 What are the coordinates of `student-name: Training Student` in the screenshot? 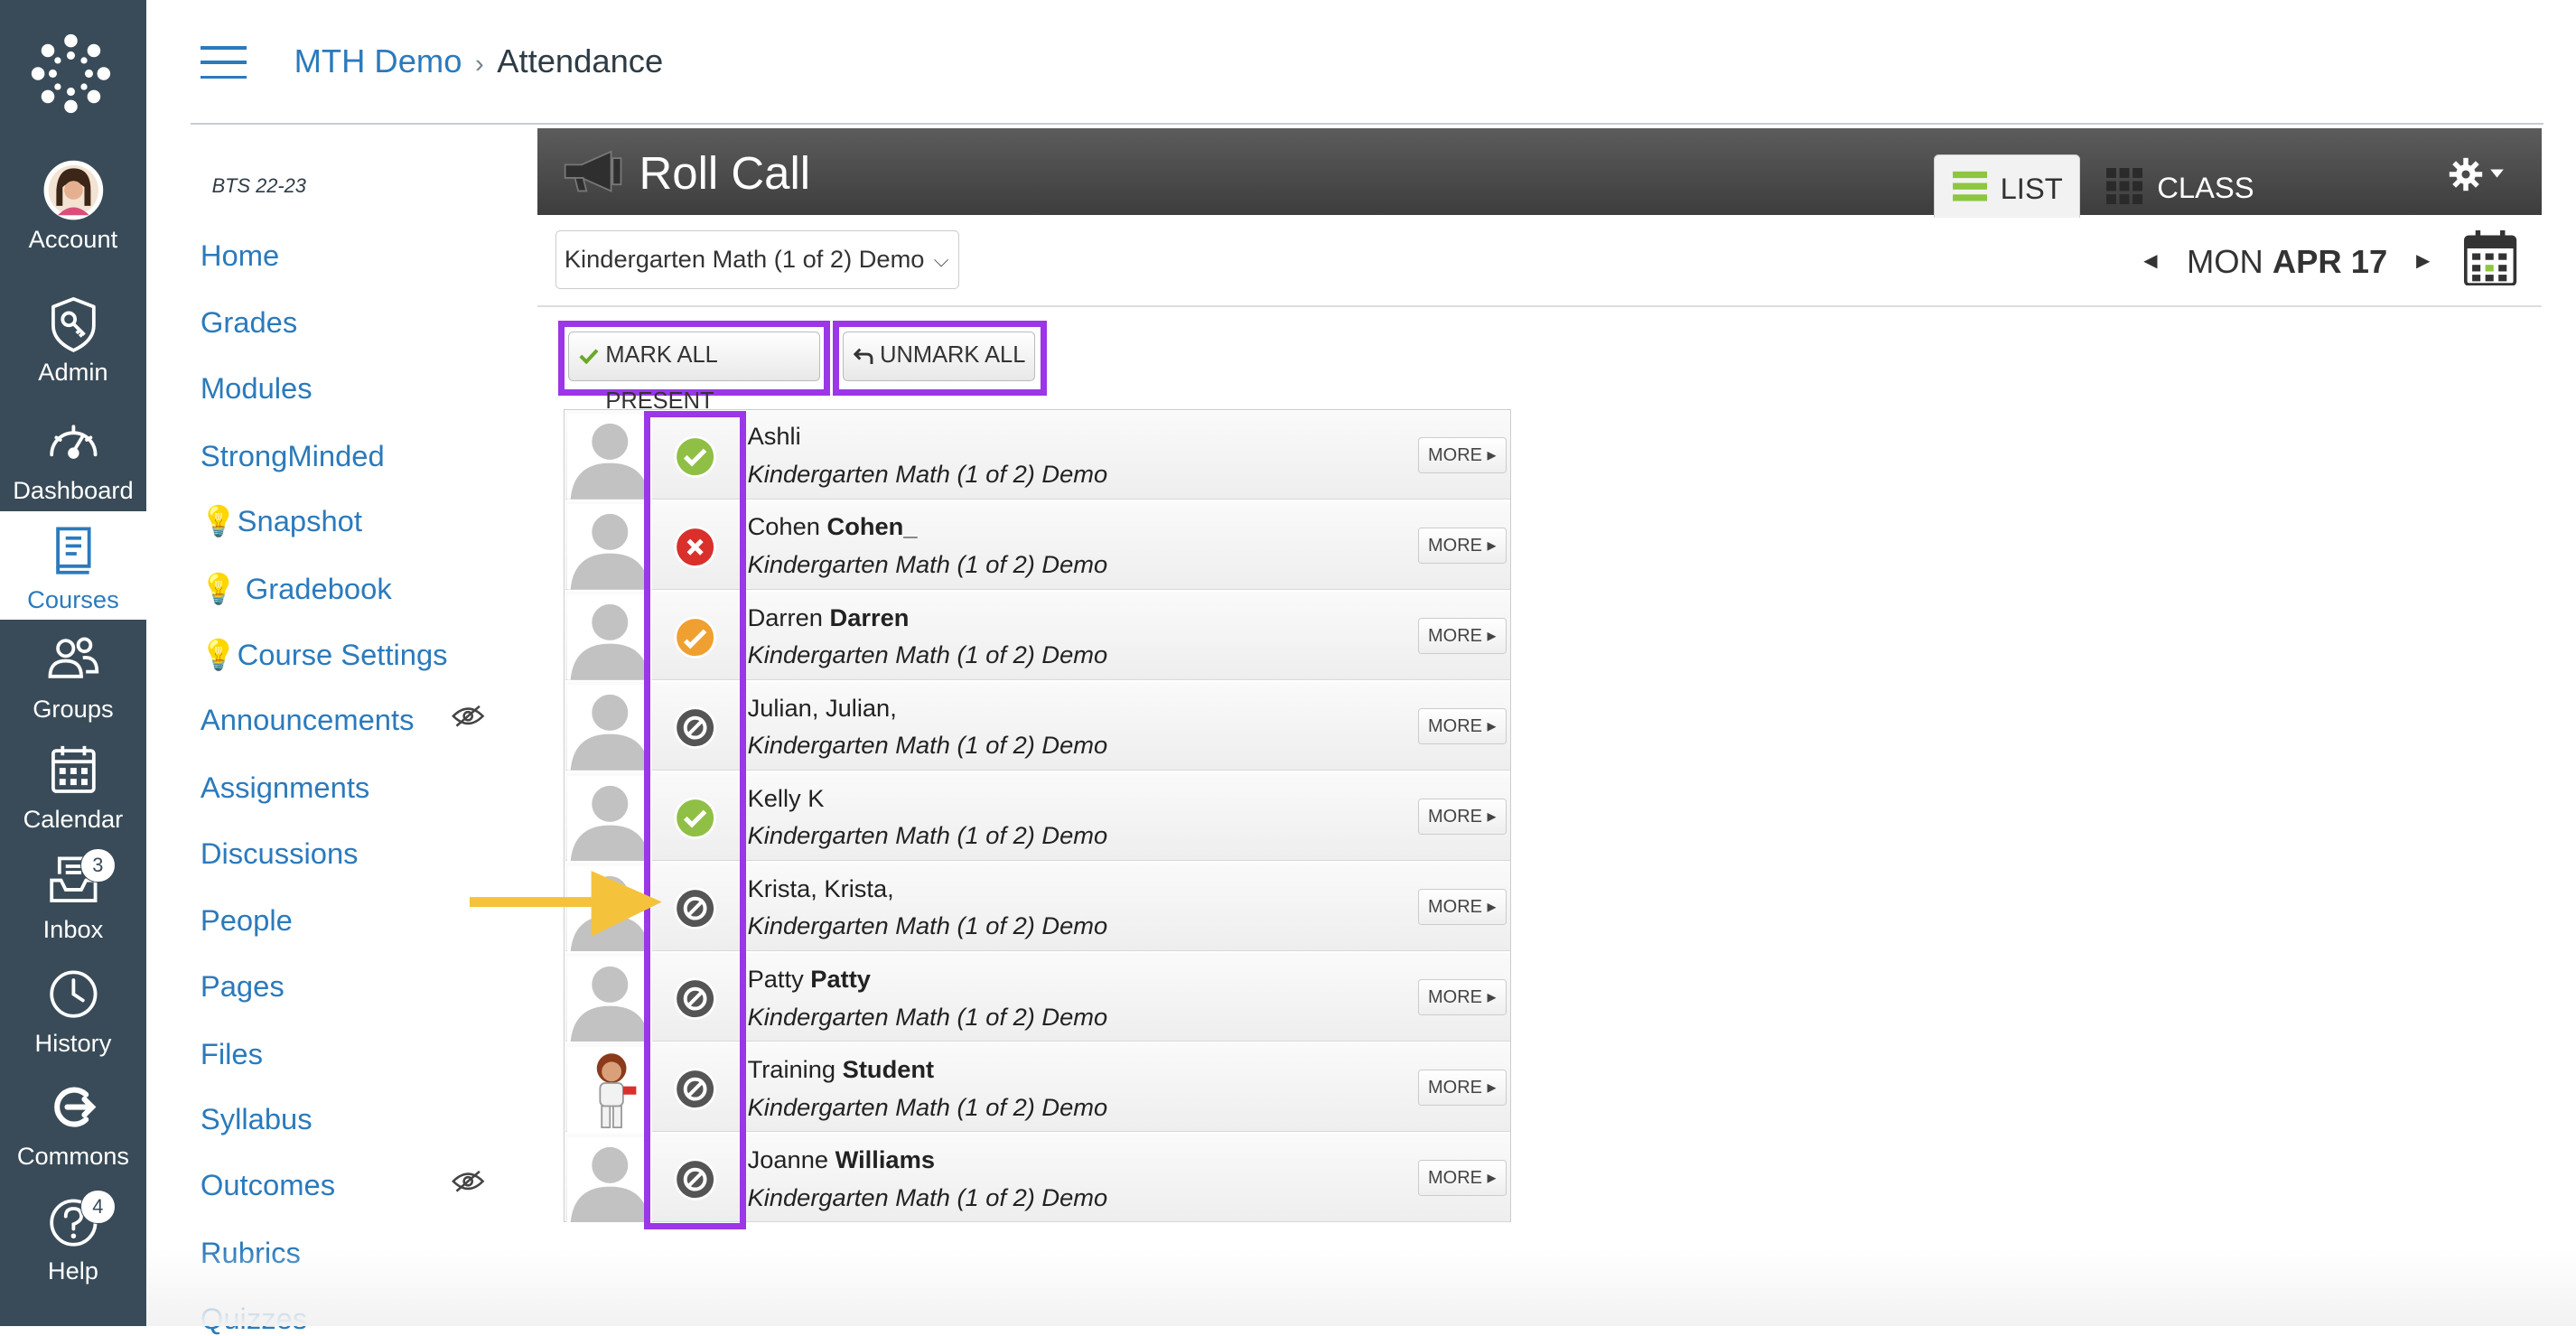 It's located at (841, 1069).